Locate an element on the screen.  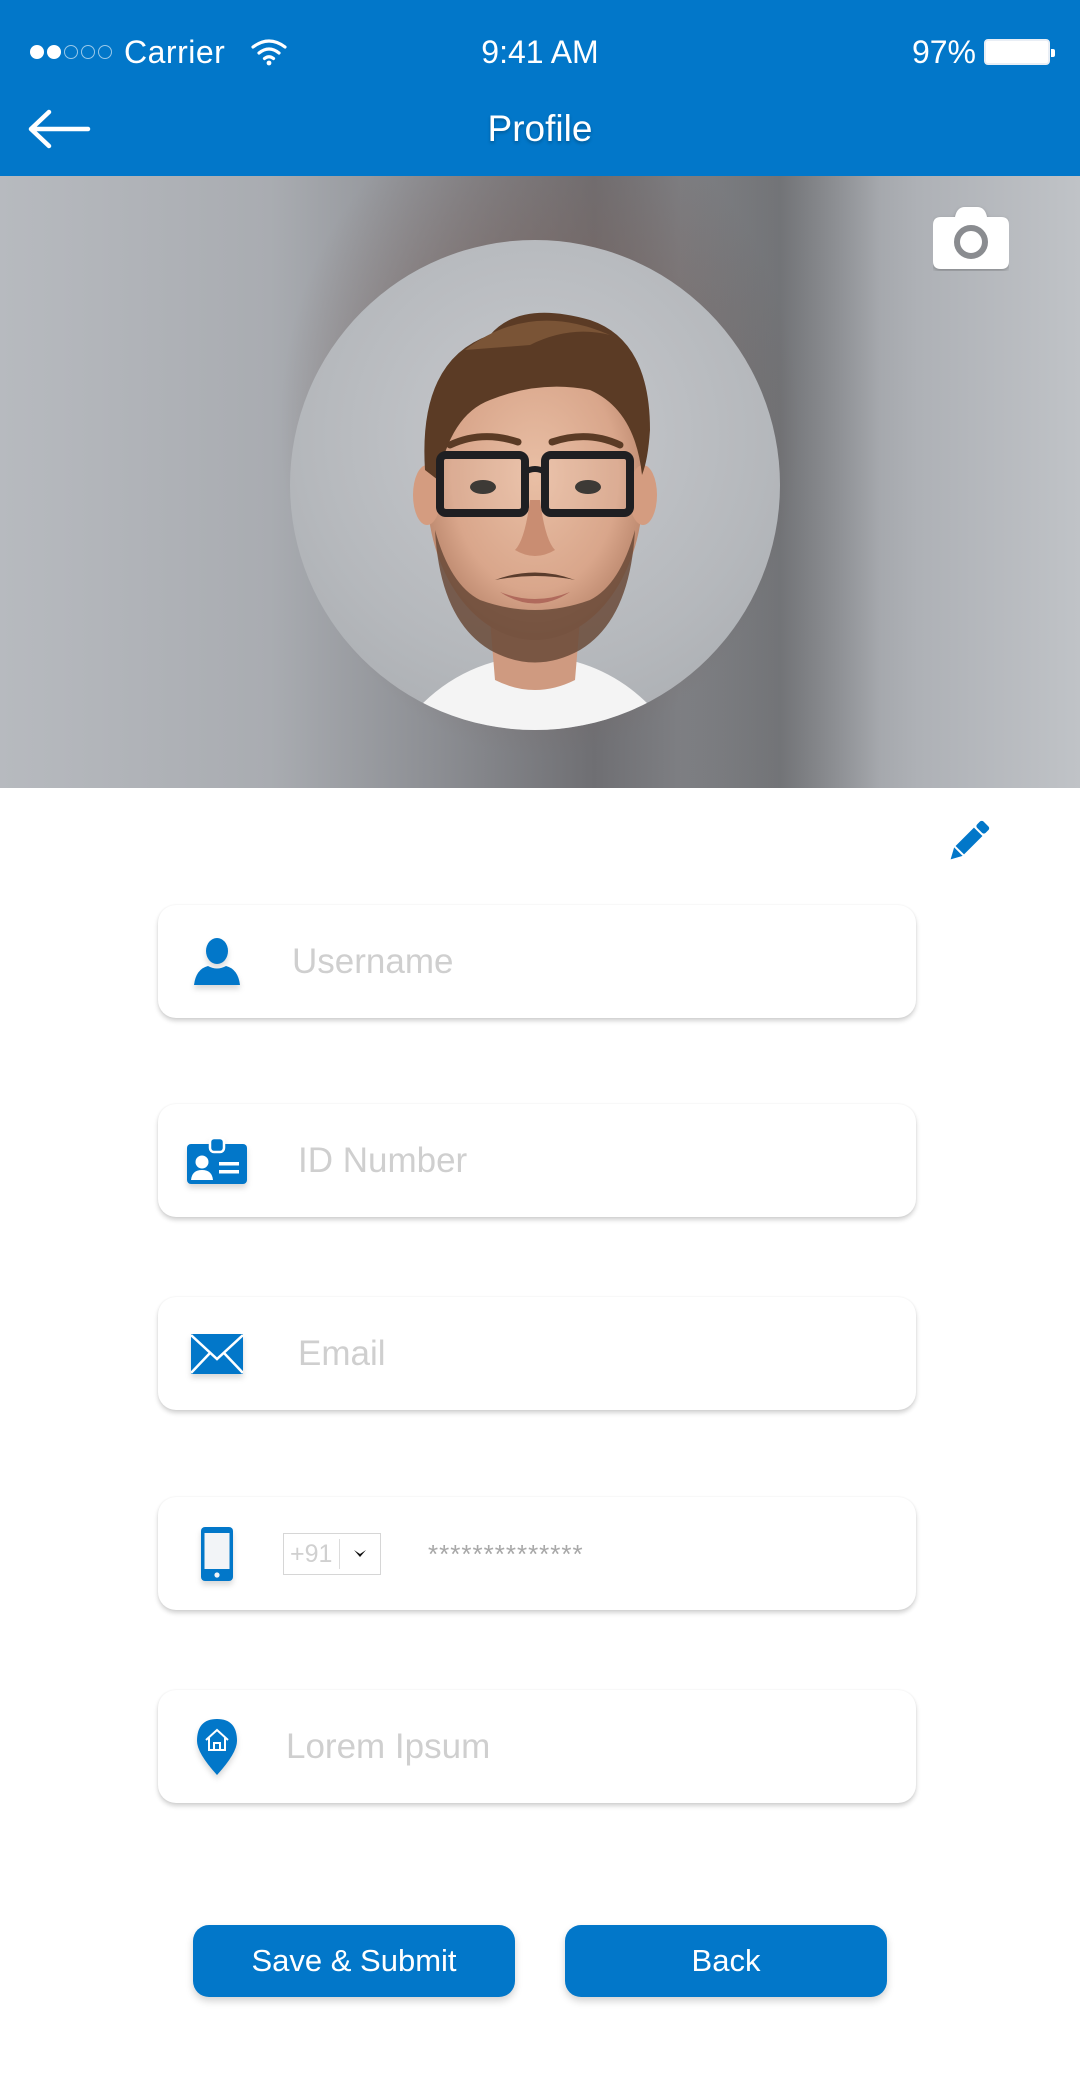
page-title-text: Profile is located at coordinates (540, 128).